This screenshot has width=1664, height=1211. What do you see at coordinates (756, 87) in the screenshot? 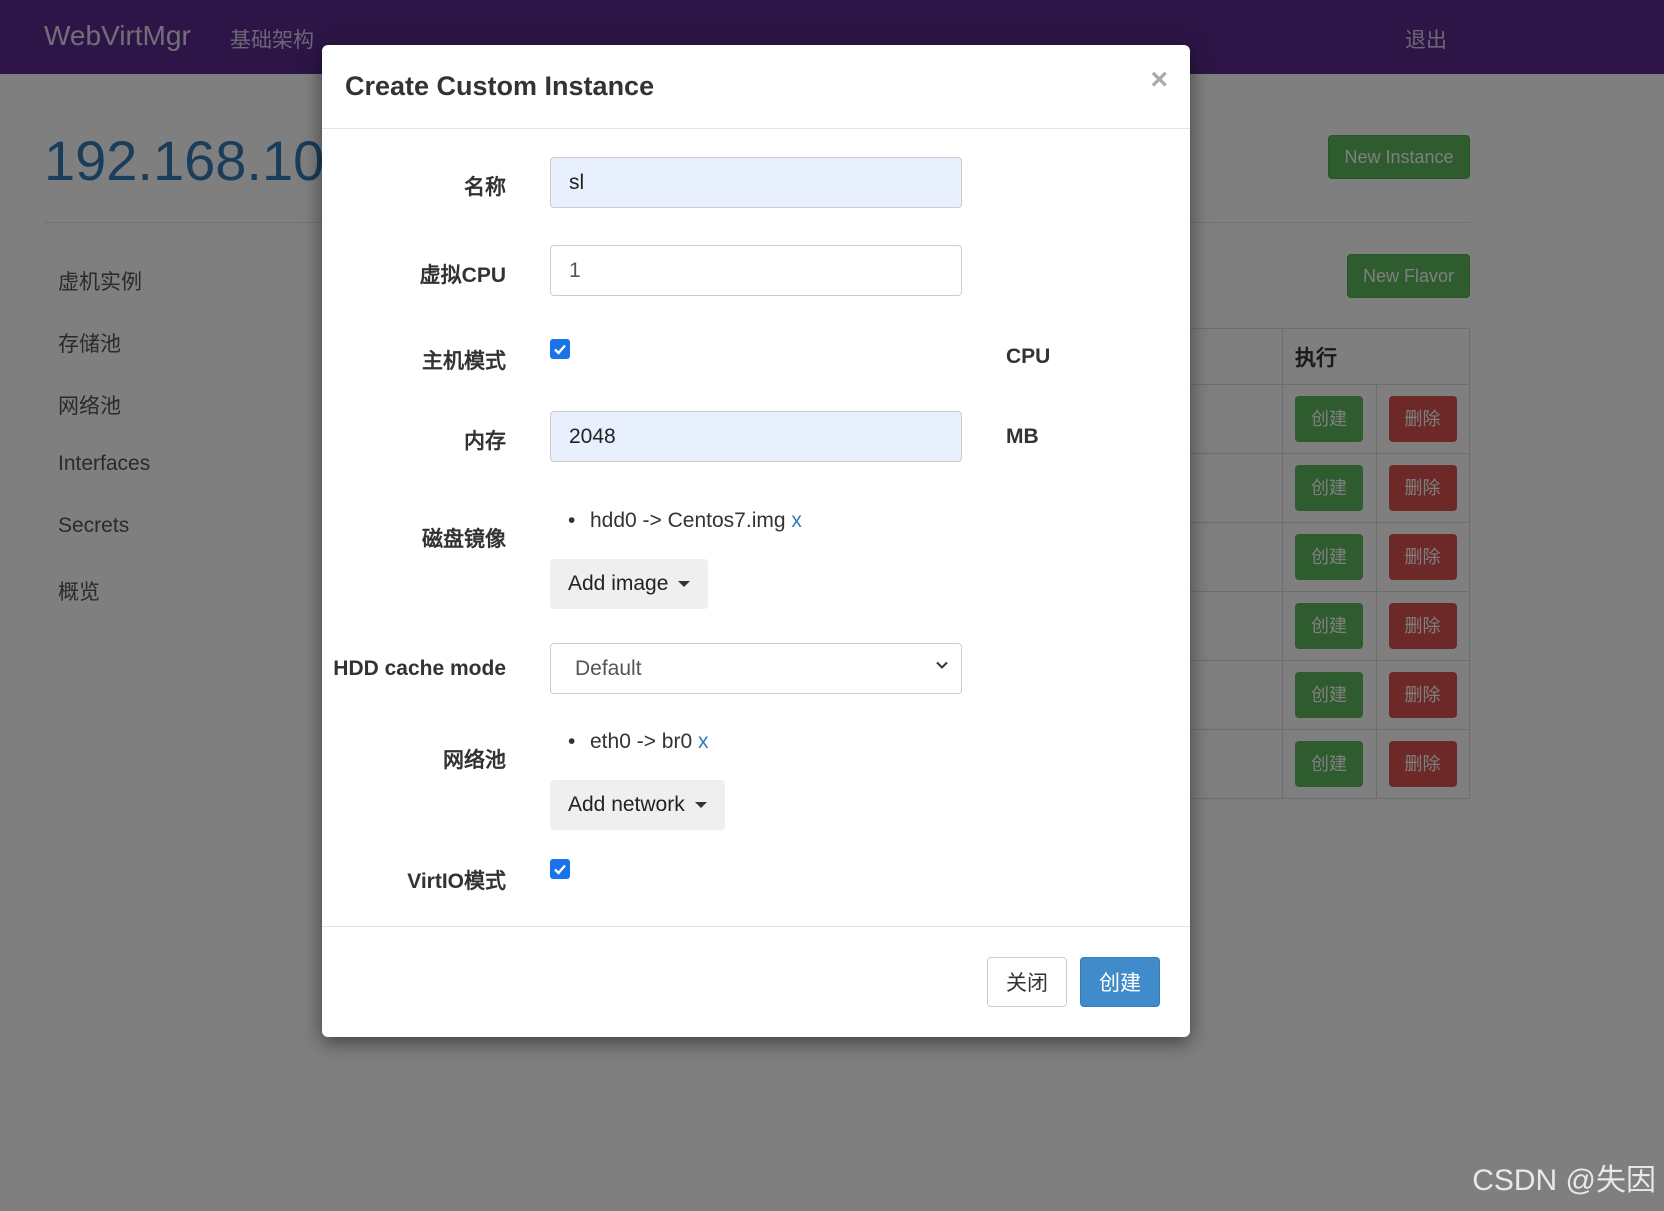
I see `modal-header: Create Custom Instance ×` at bounding box center [756, 87].